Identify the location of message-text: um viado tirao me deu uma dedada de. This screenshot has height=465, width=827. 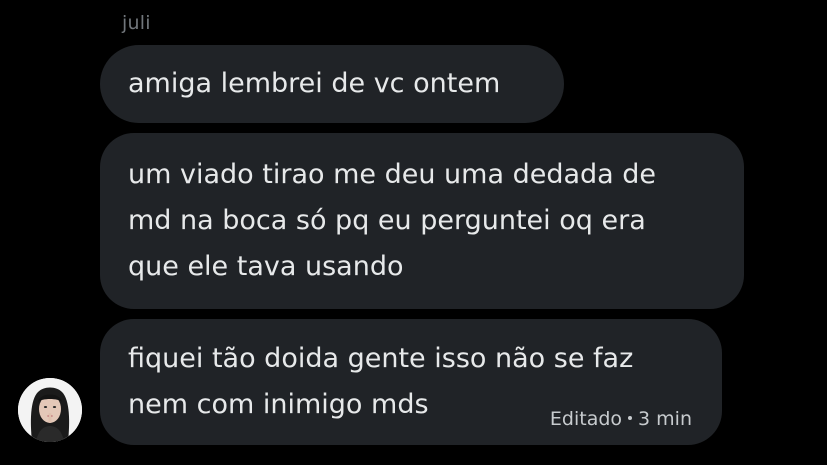
(392, 174).